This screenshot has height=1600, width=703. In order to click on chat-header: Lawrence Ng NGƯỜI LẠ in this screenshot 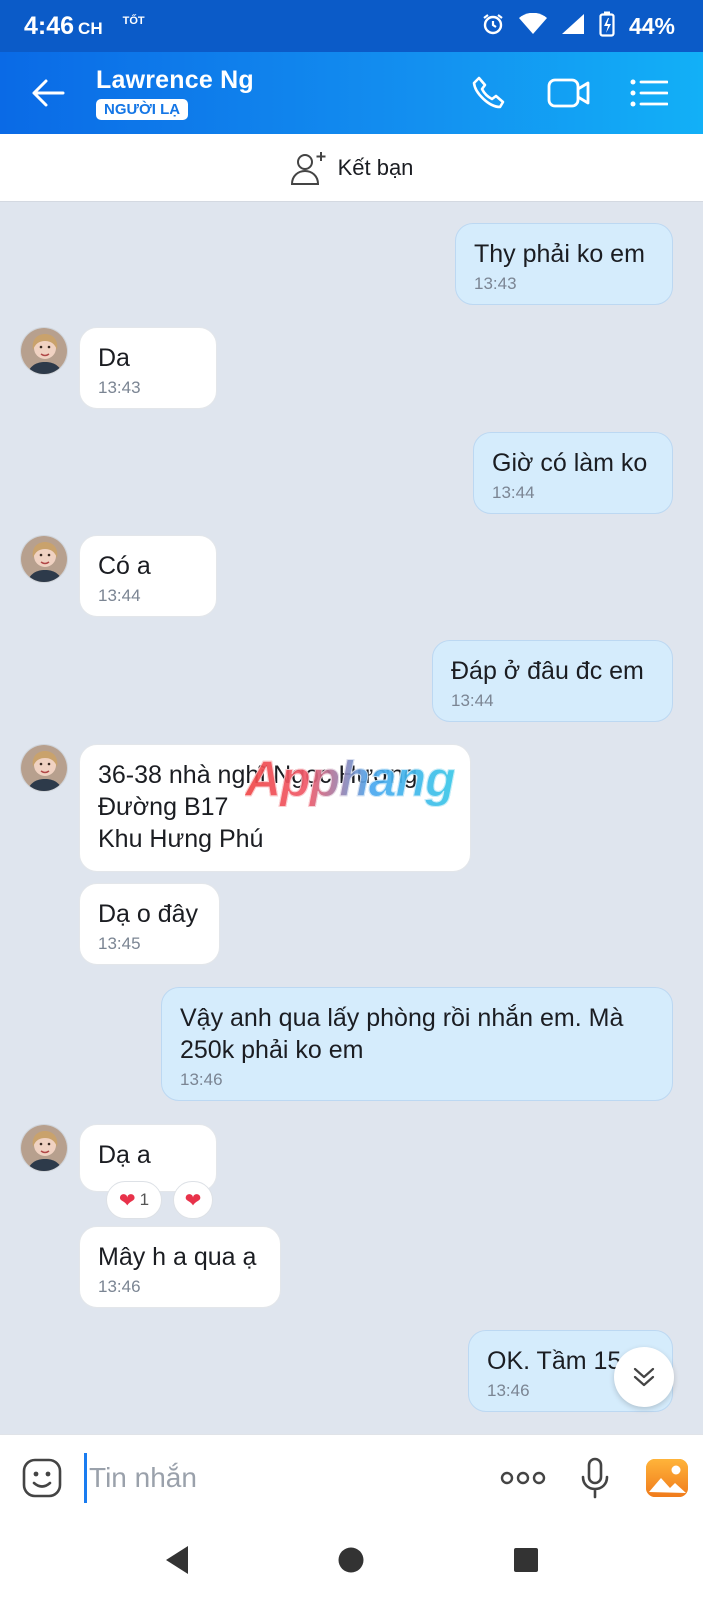, I will do `click(351, 93)`.